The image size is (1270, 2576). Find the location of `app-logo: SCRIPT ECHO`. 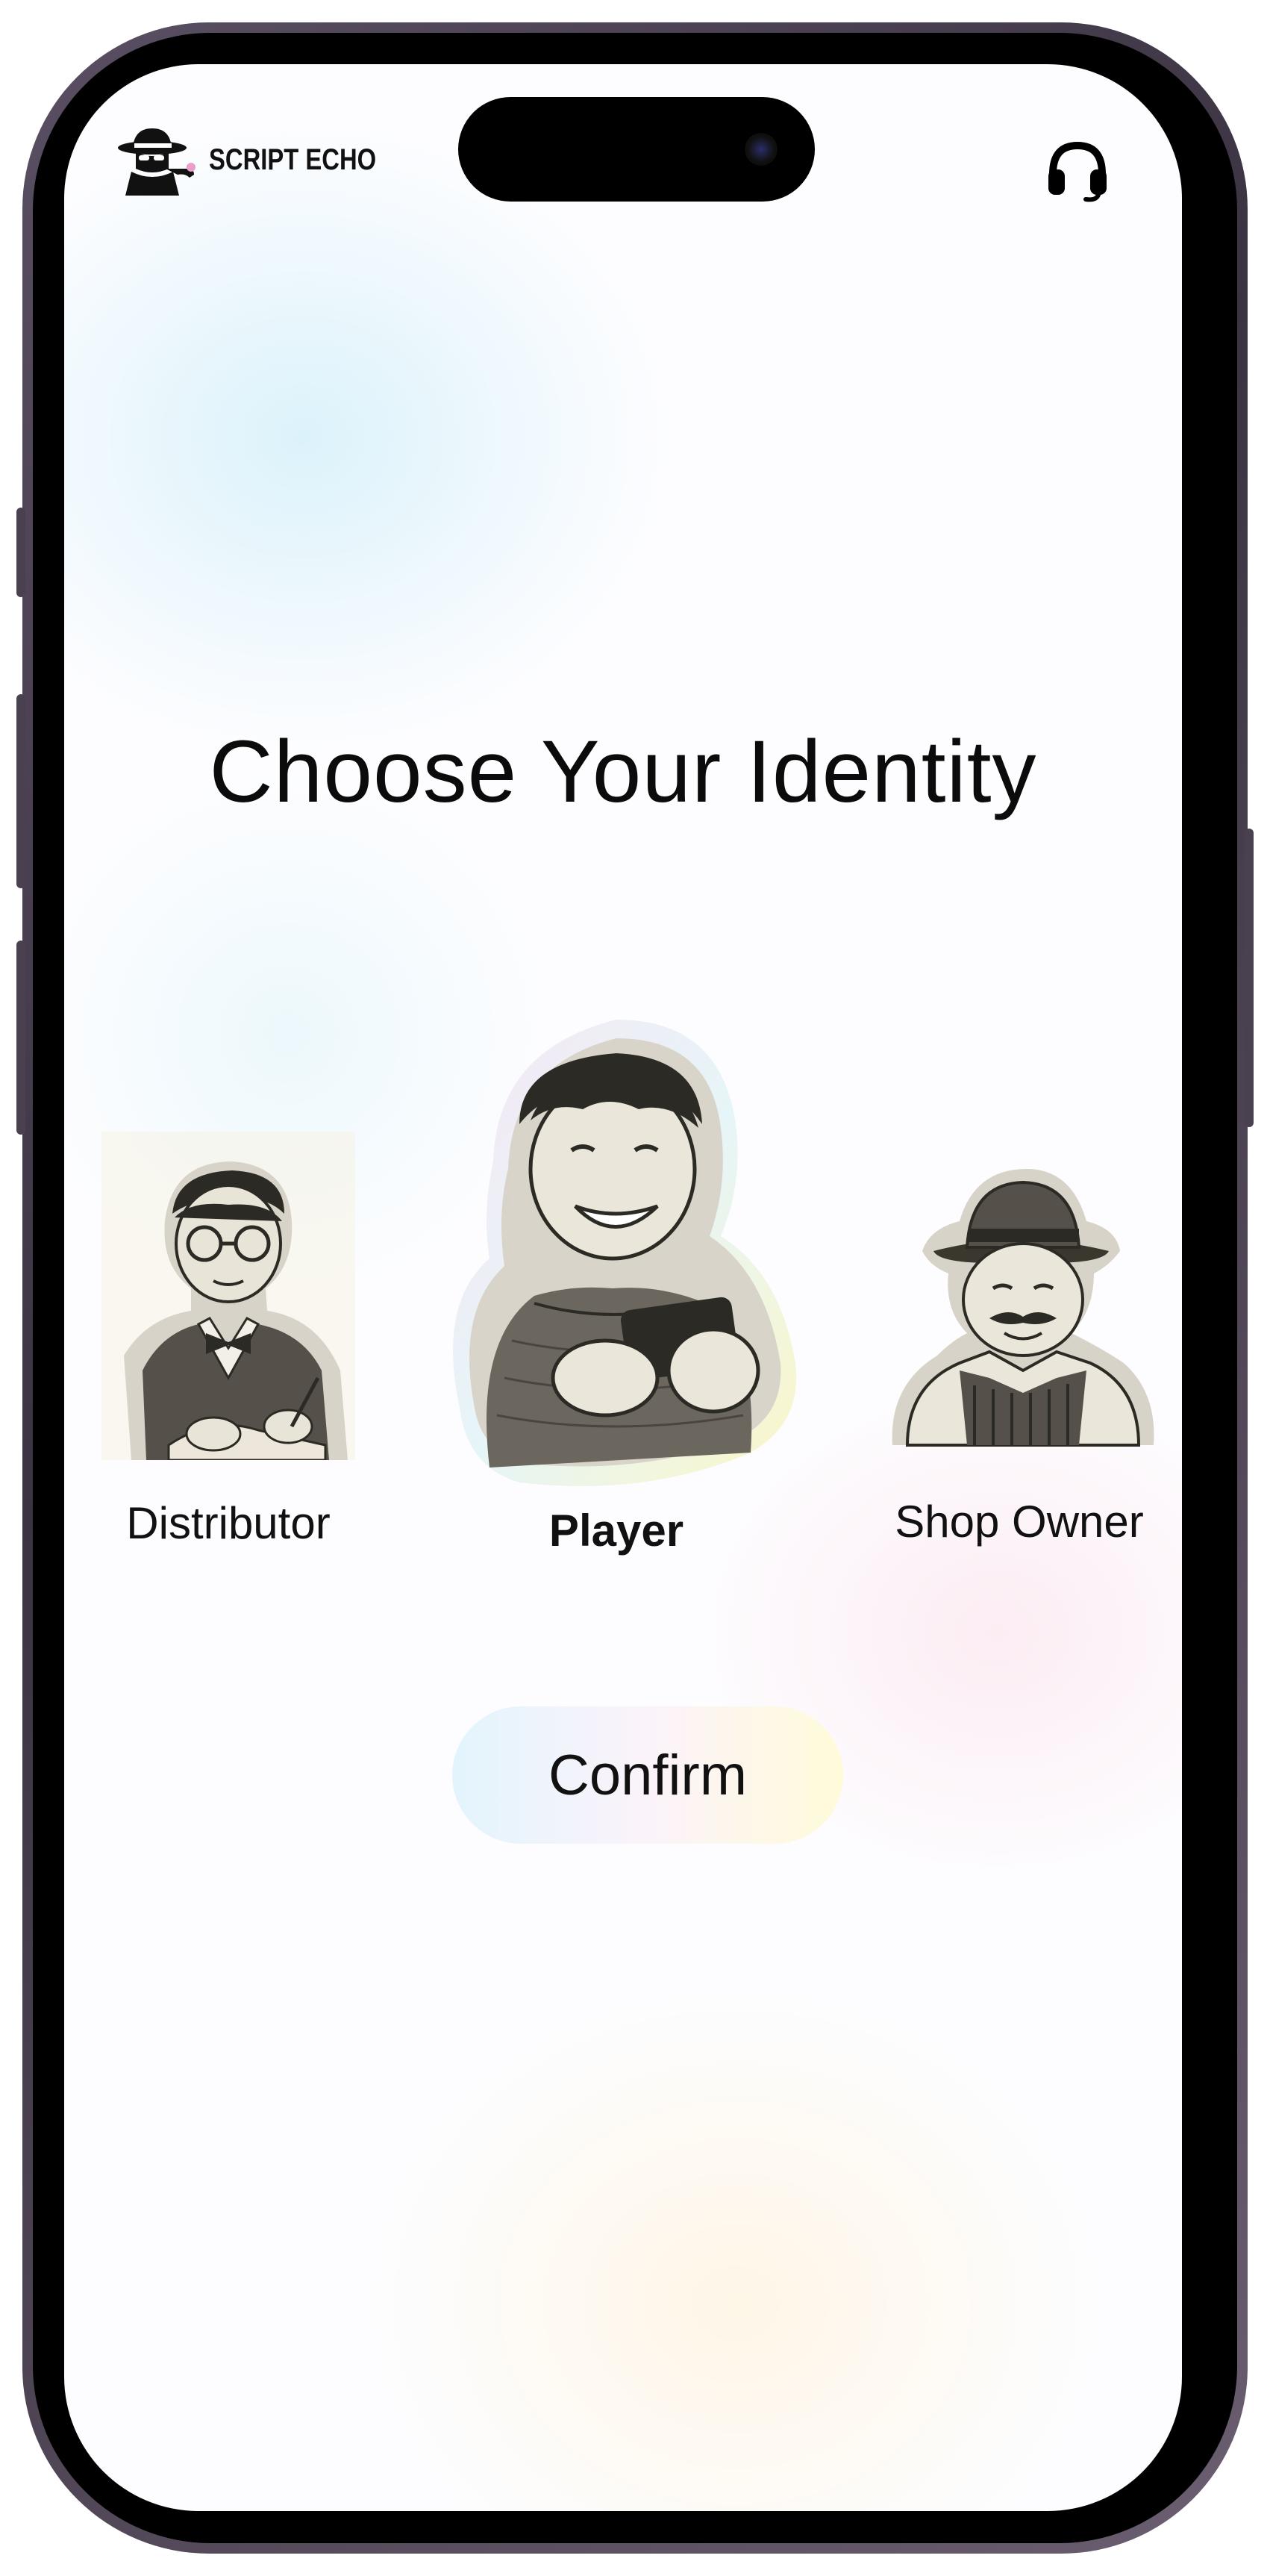

app-logo: SCRIPT ECHO is located at coordinates (265, 159).